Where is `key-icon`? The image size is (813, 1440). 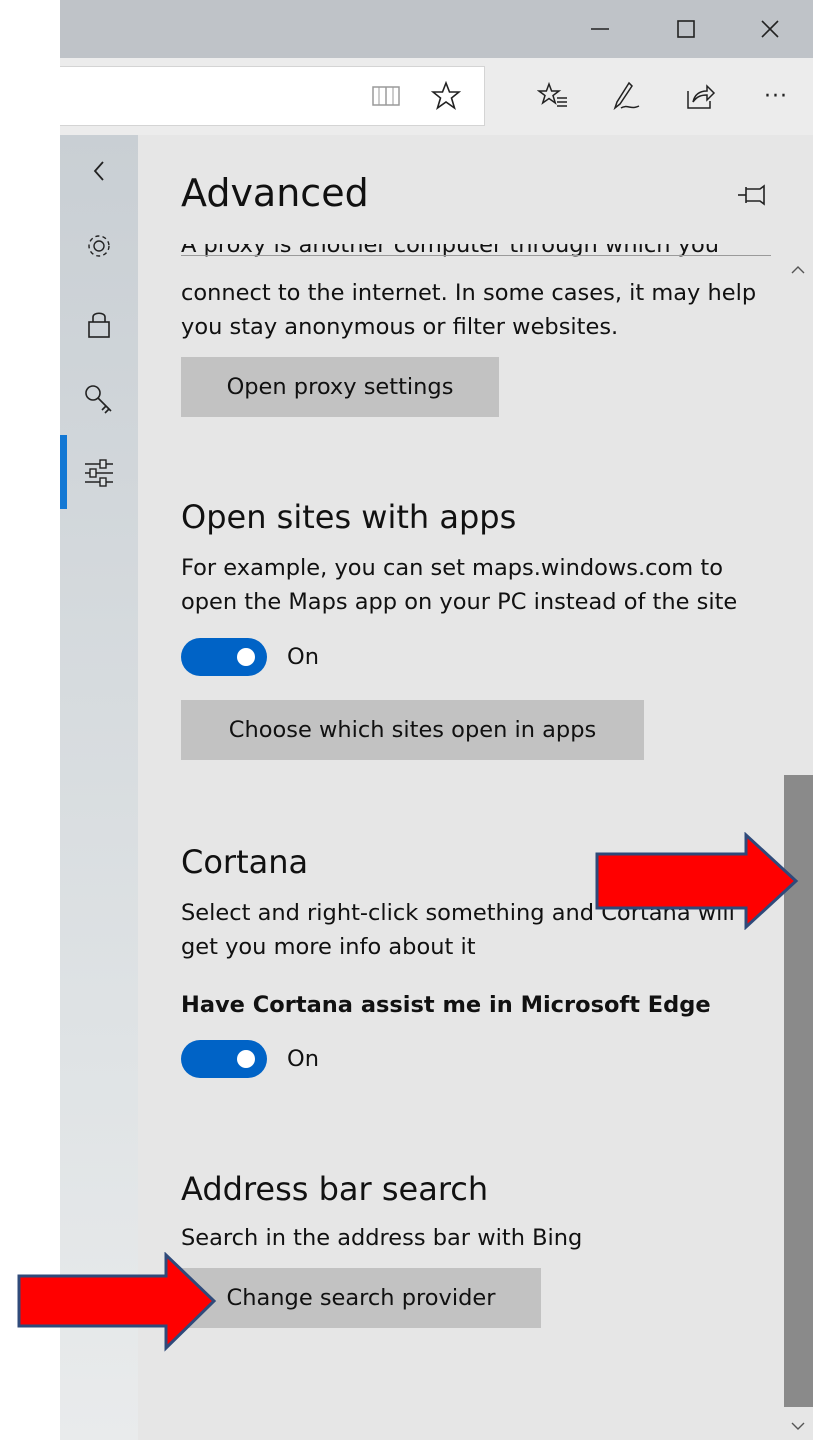 key-icon is located at coordinates (99, 399).